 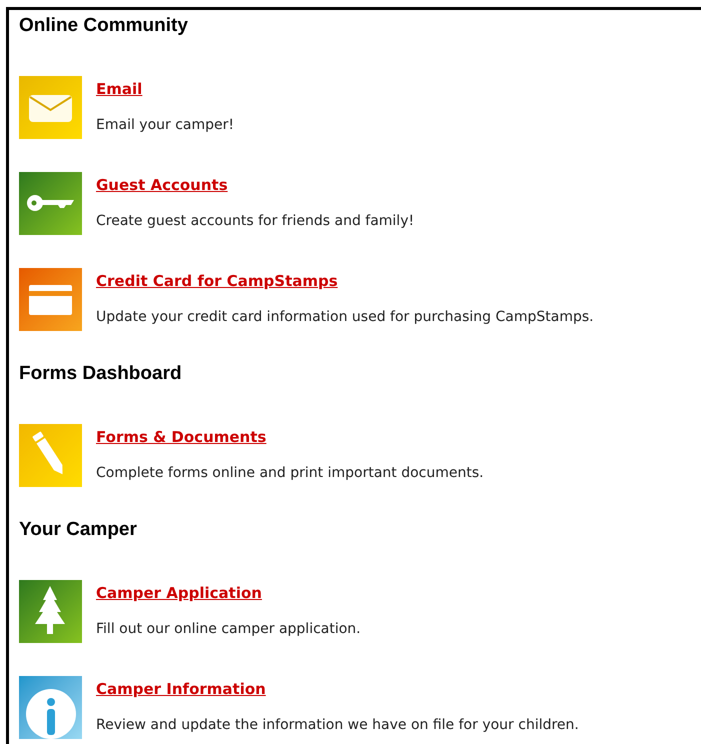 I want to click on tree-icon, so click(x=50, y=611).